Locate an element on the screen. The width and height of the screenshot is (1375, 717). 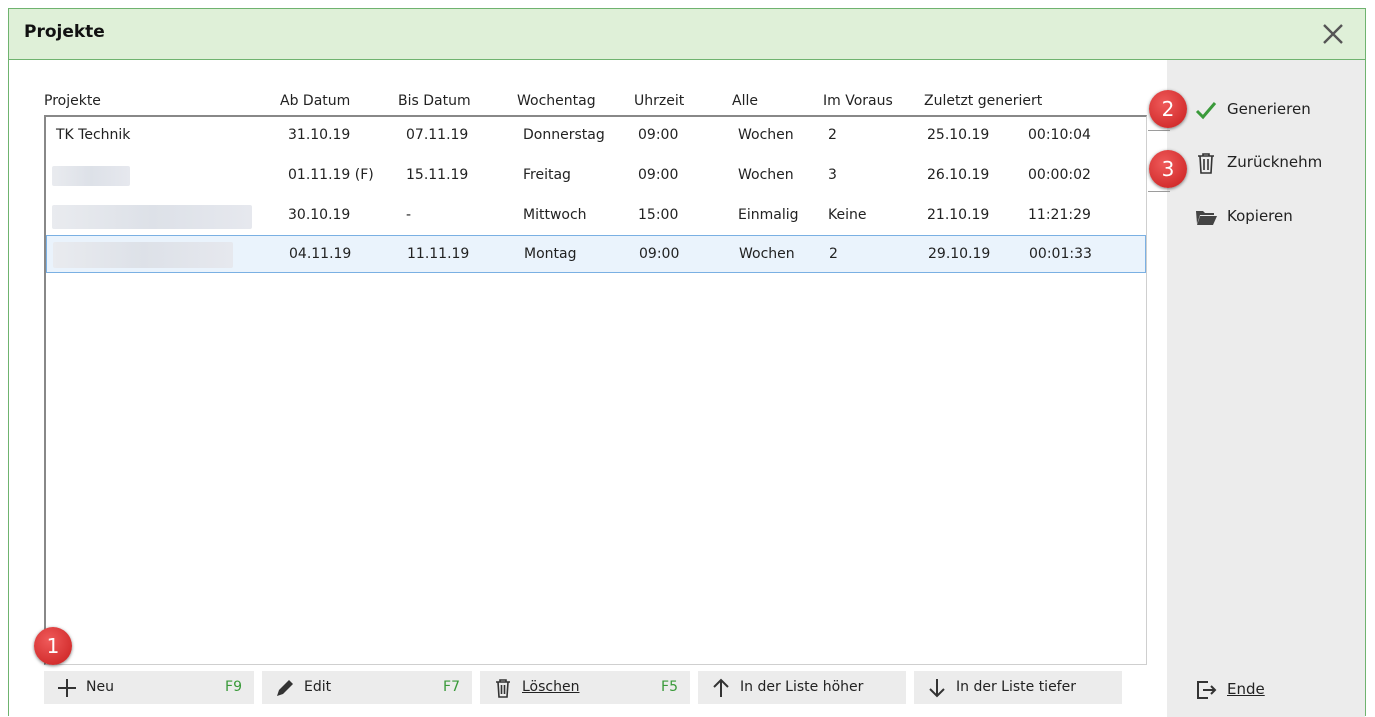
annotation-badge-1: 1 is located at coordinates (53, 646).